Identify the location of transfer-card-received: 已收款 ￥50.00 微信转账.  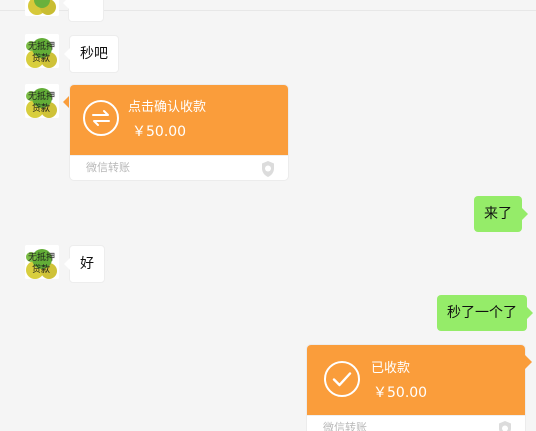
(416, 388).